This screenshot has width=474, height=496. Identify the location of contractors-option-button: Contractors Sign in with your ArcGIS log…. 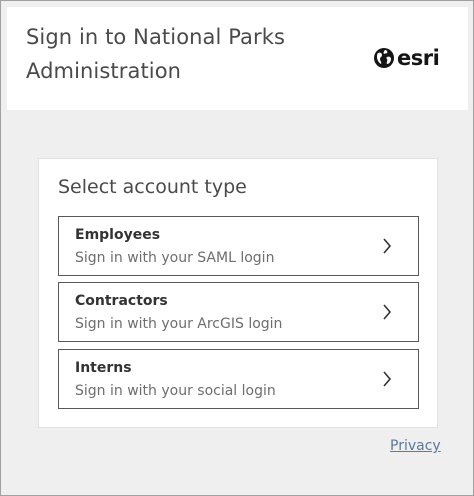
(238, 312).